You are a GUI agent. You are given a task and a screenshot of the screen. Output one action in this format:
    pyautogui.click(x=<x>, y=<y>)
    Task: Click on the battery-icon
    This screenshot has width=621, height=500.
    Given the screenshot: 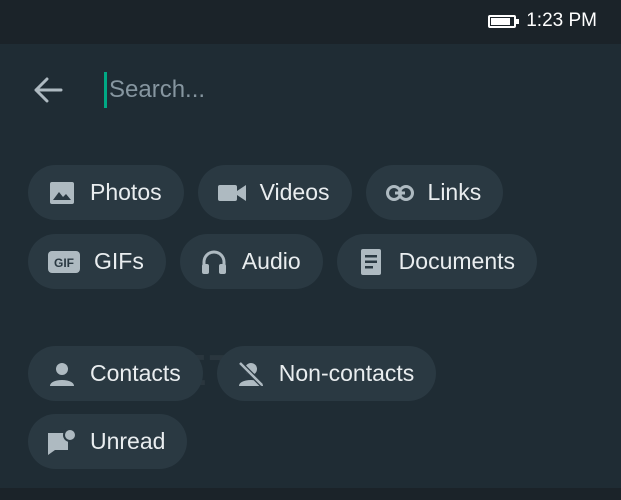 What is the action you would take?
    pyautogui.click(x=504, y=21)
    